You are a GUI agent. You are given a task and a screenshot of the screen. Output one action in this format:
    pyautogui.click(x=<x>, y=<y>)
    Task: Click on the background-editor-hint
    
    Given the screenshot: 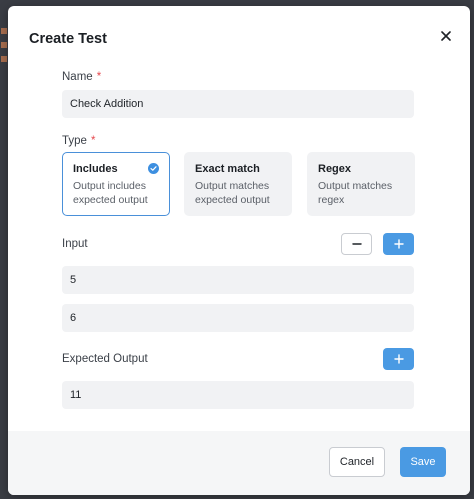 What is the action you would take?
    pyautogui.click(x=4, y=58)
    